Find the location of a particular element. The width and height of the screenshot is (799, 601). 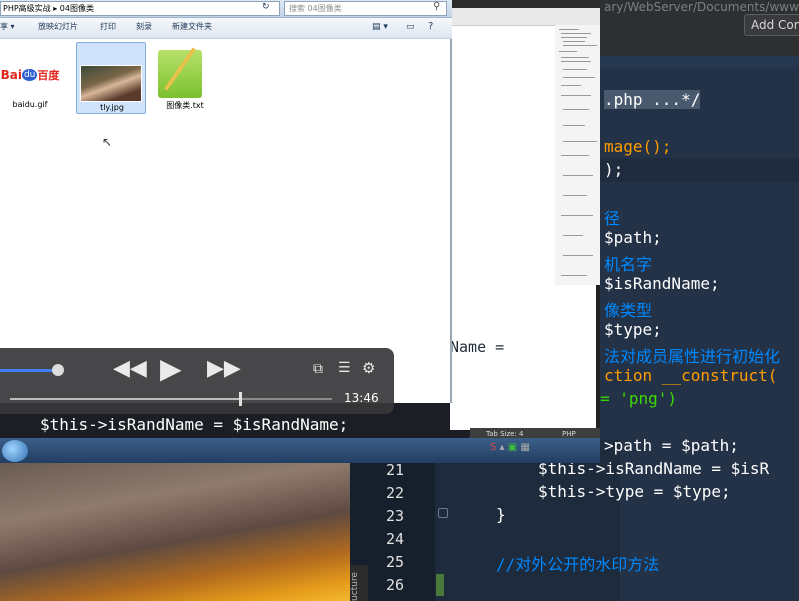

line-number: 25 is located at coordinates (394, 562).